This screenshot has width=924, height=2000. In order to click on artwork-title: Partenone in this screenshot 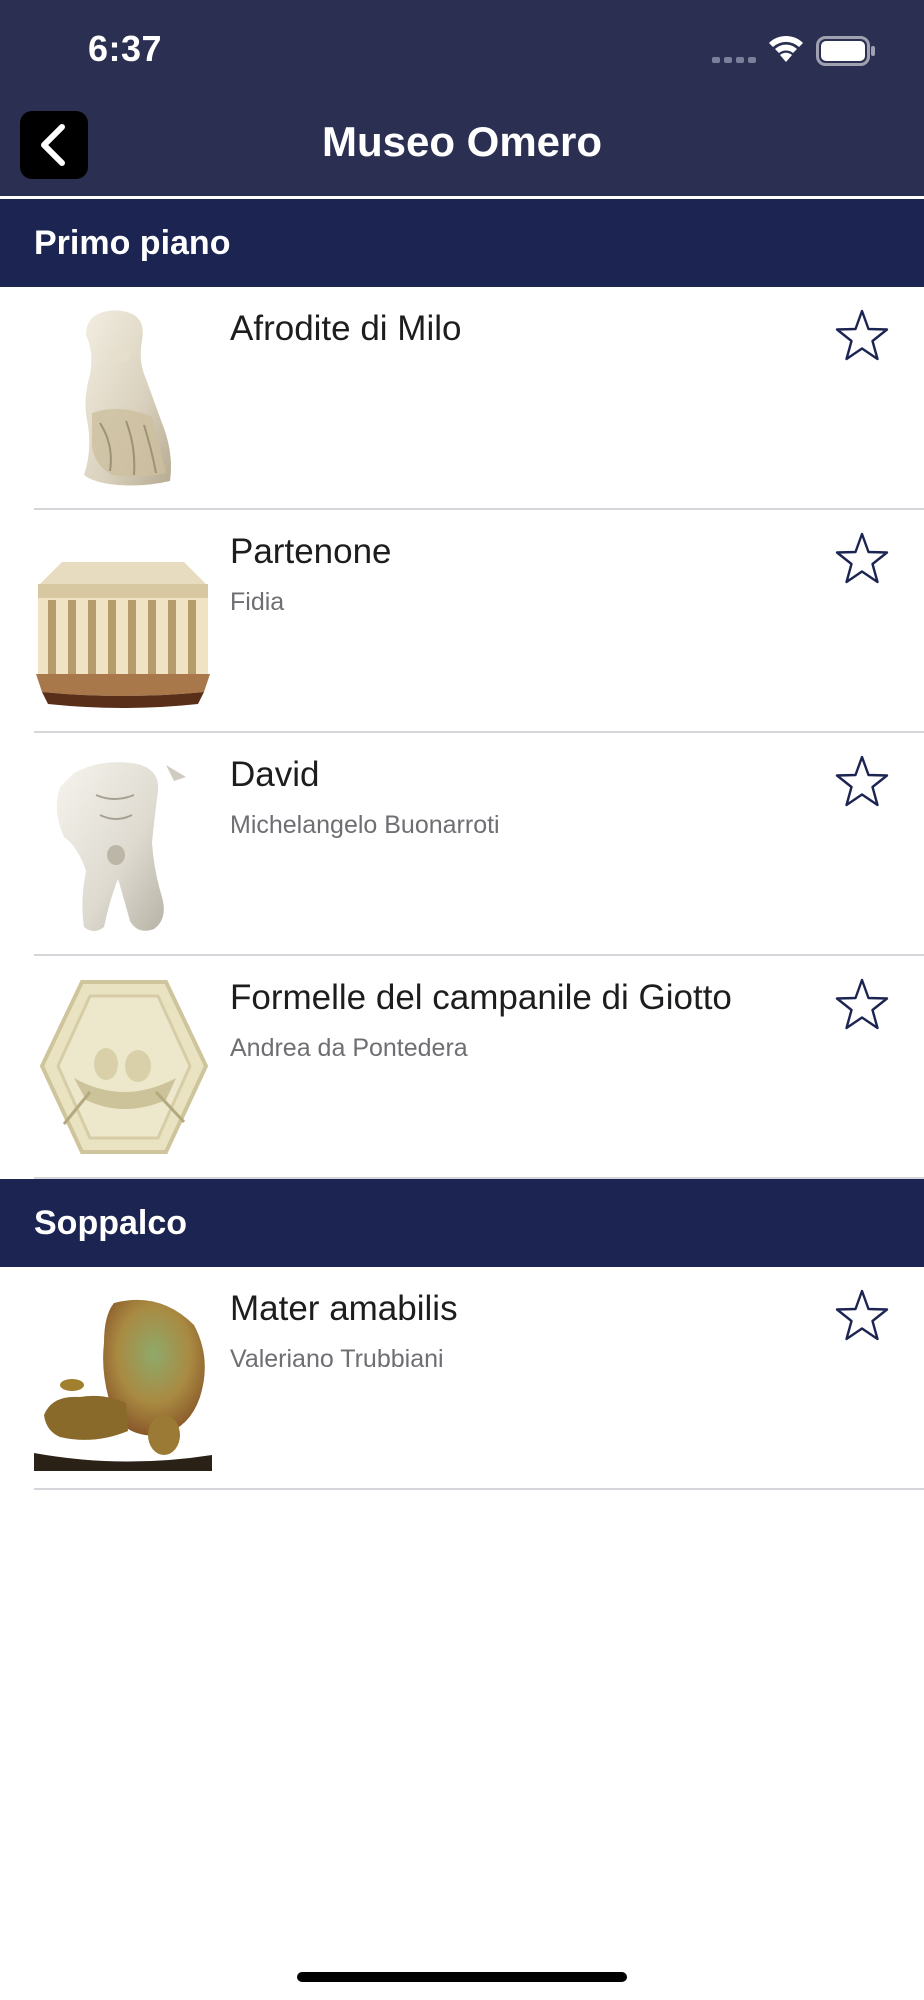, I will do `click(311, 551)`.